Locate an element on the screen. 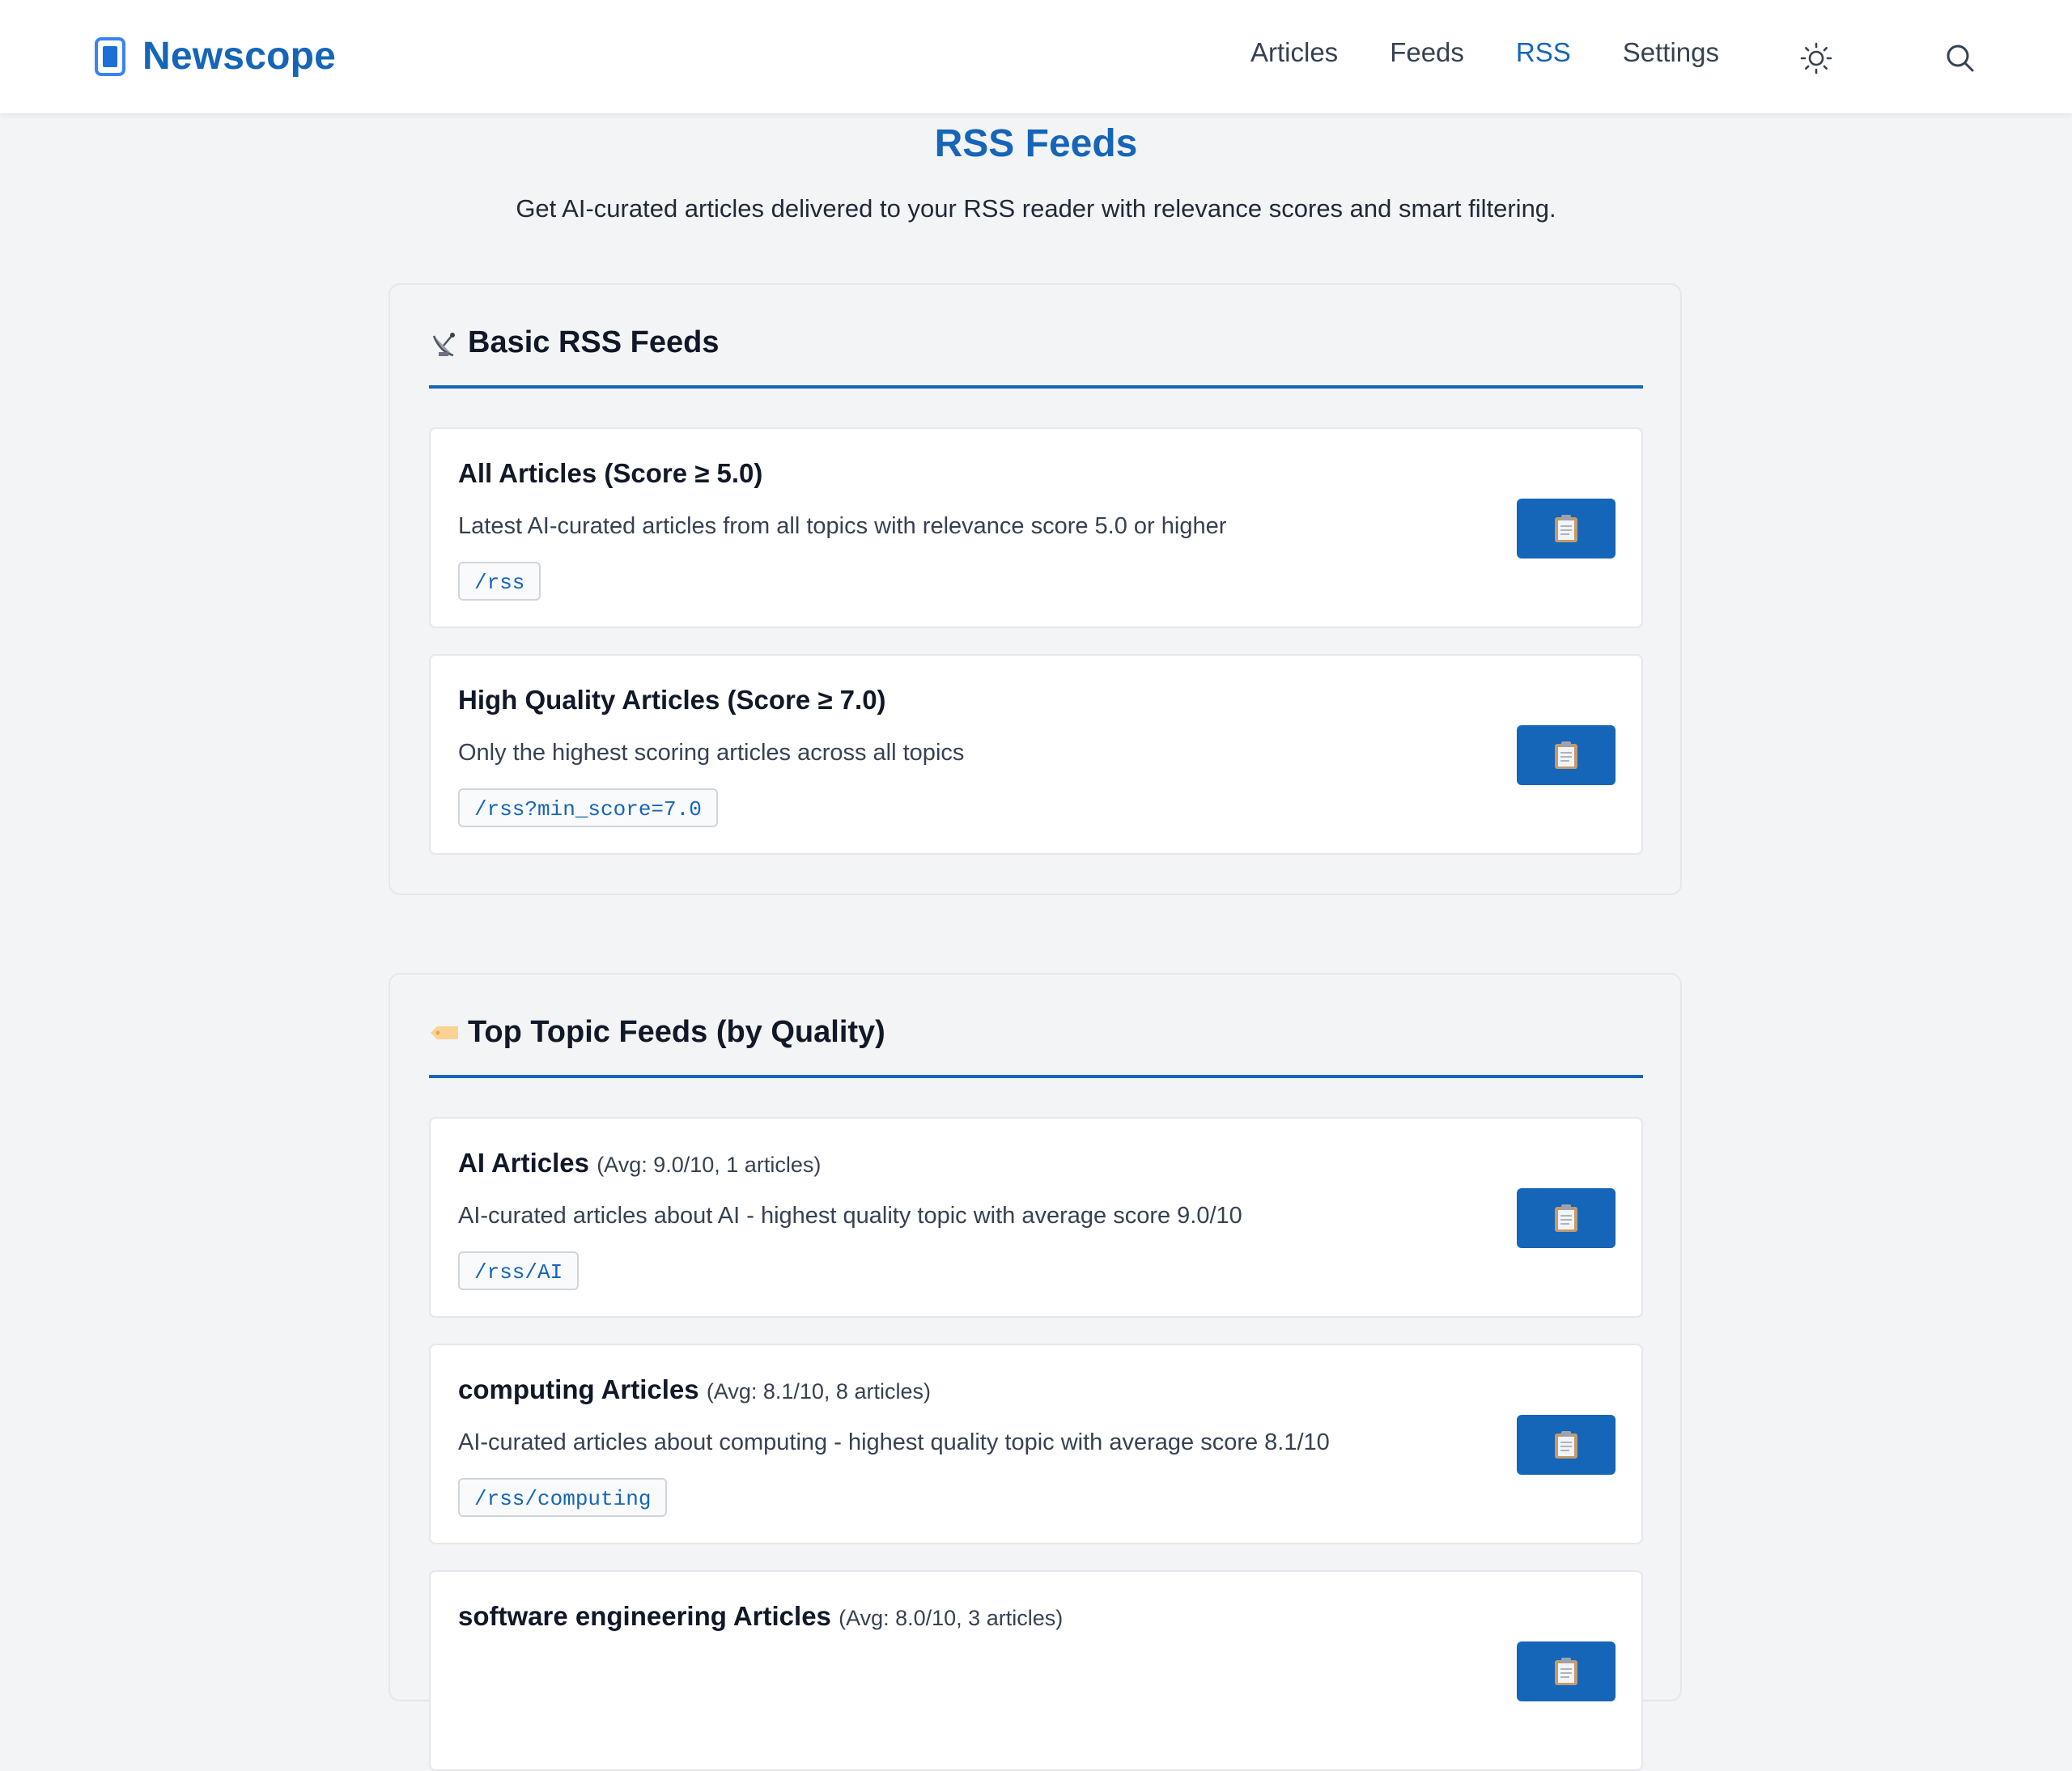 The height and width of the screenshot is (1771, 2072). page-title: RSS Feeds is located at coordinates (1036, 143).